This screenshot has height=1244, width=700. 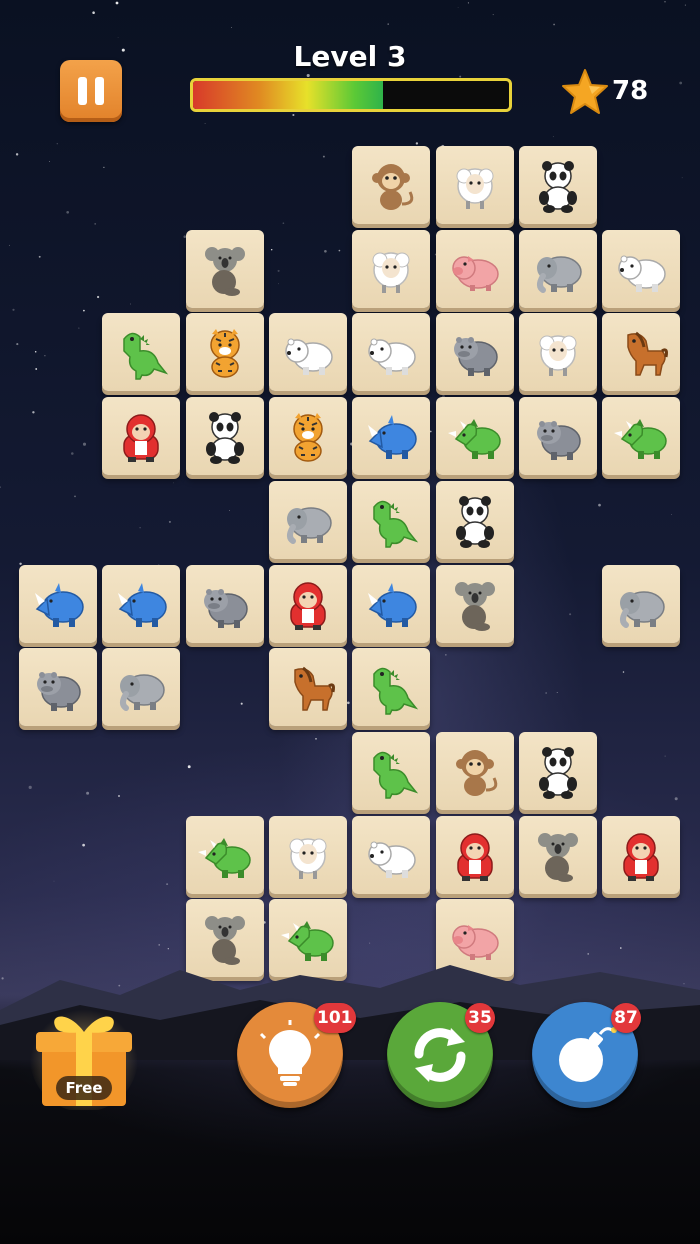 I want to click on horse-icon, so click(x=647, y=353).